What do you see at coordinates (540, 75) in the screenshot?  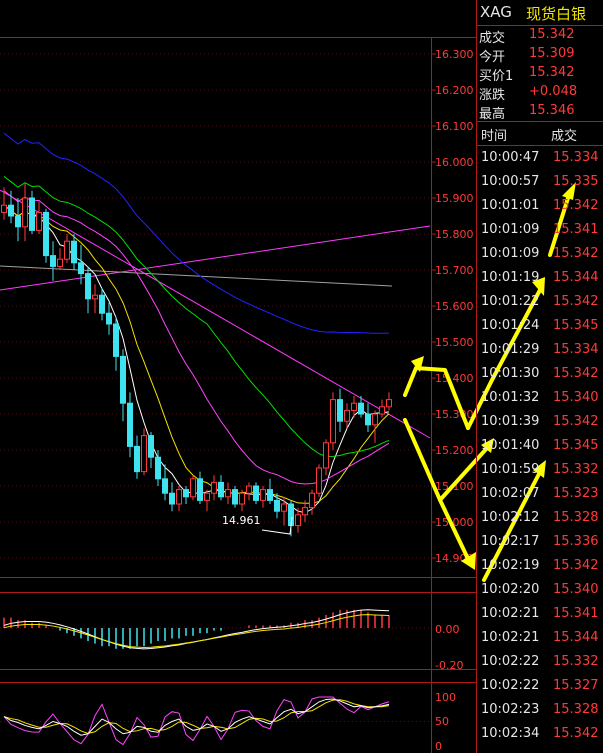 I see `quote-row: 买价1 15.342` at bounding box center [540, 75].